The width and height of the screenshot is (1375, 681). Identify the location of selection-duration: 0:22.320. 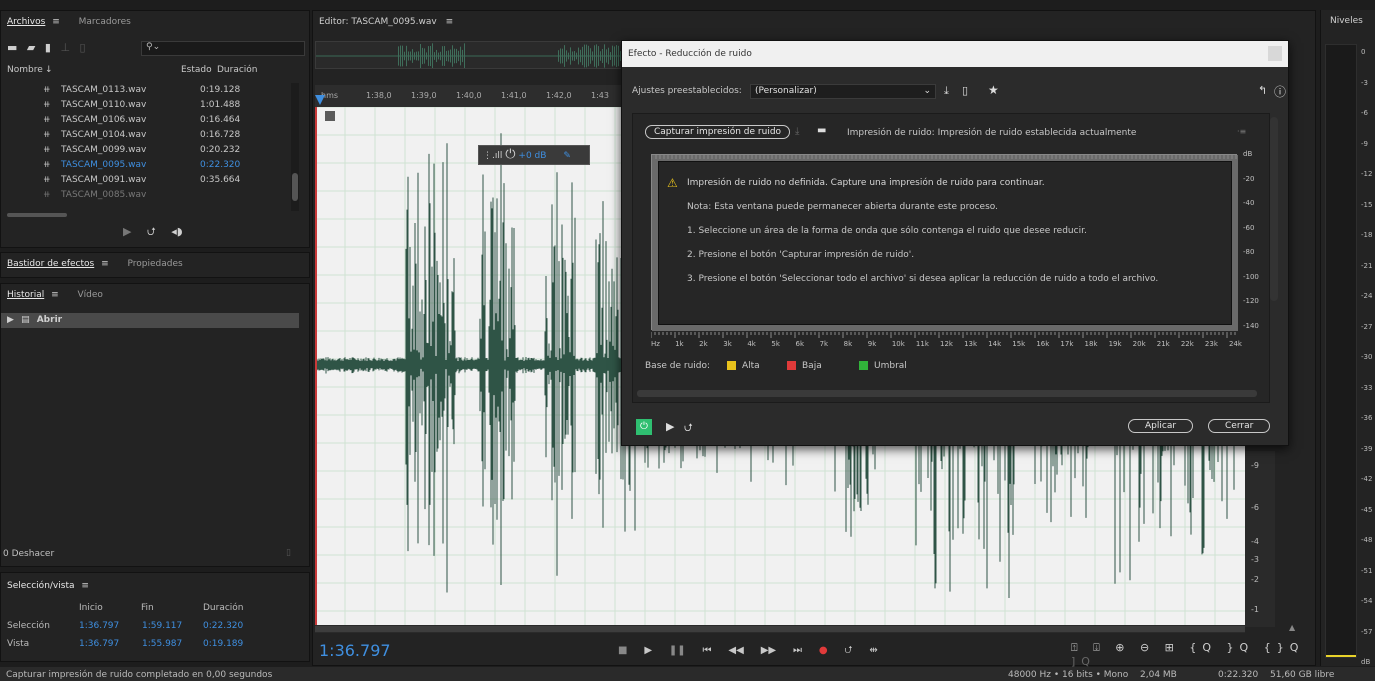
(223, 626).